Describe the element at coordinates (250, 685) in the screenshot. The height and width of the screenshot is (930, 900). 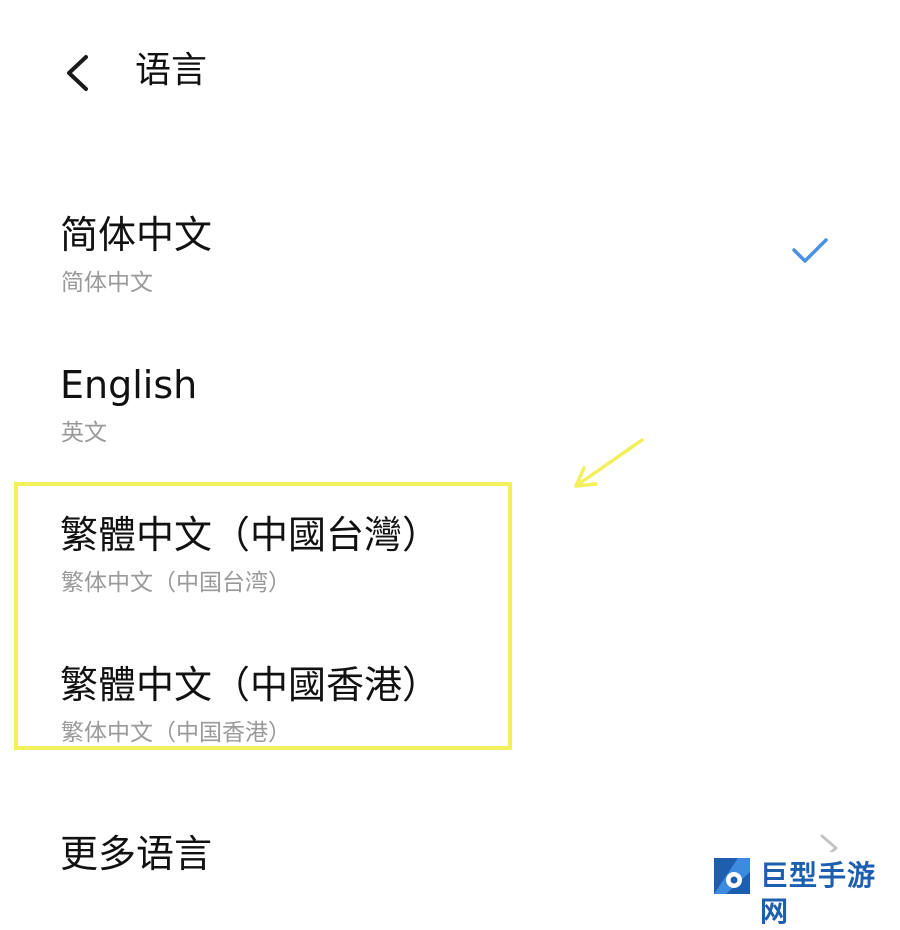
I see `language-name: 繁體中文（中國香港）` at that location.